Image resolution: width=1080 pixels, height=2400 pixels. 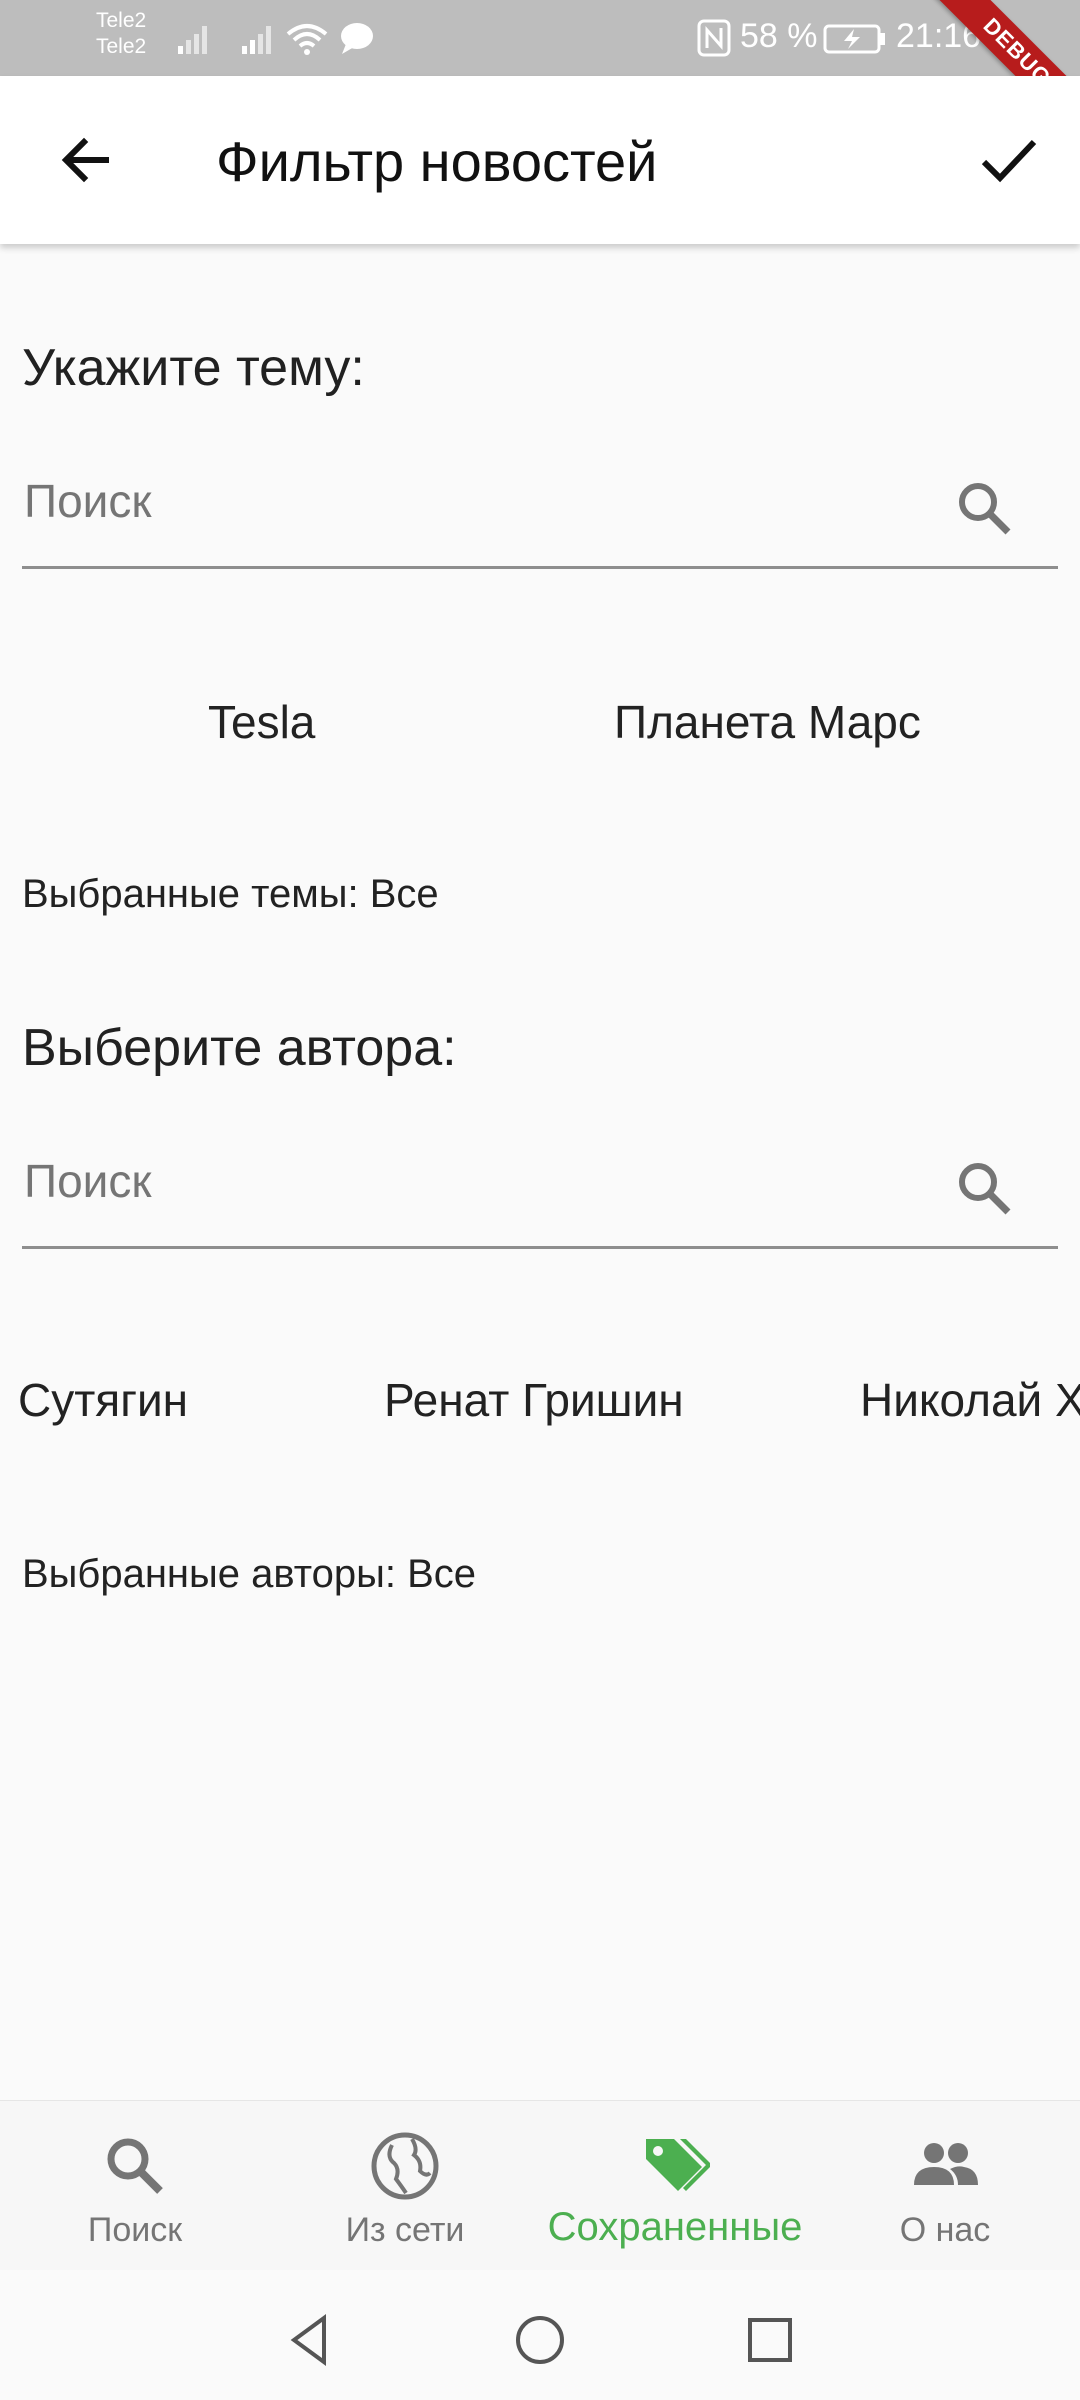 I want to click on nav-item-saved: Сохраненные, so click(x=675, y=2186).